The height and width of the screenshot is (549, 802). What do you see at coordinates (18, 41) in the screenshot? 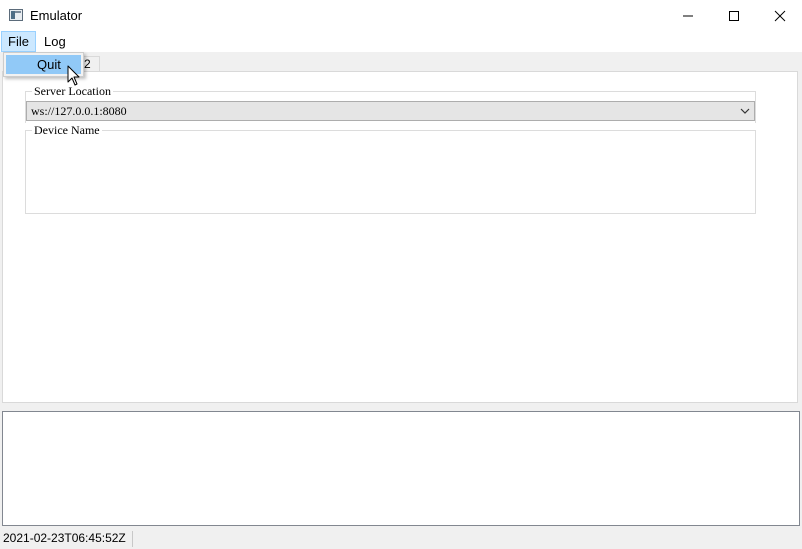
I see `menu-file: File` at bounding box center [18, 41].